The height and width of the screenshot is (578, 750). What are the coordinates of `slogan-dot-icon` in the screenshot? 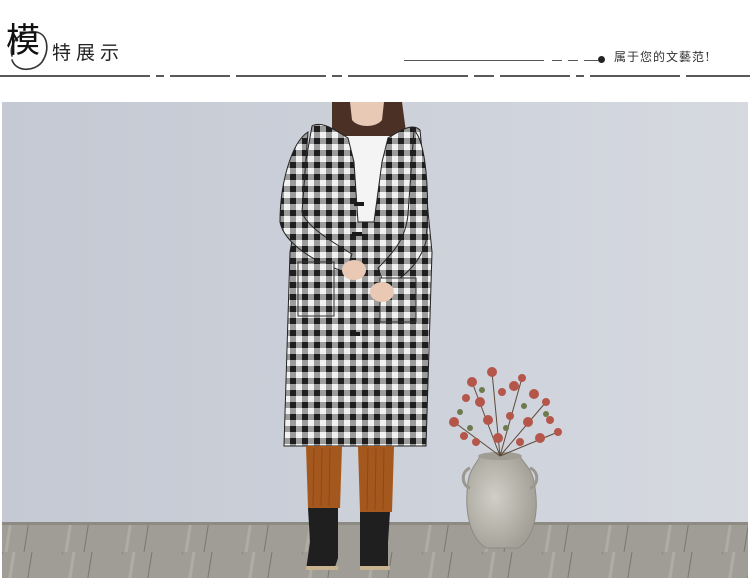 It's located at (601, 59).